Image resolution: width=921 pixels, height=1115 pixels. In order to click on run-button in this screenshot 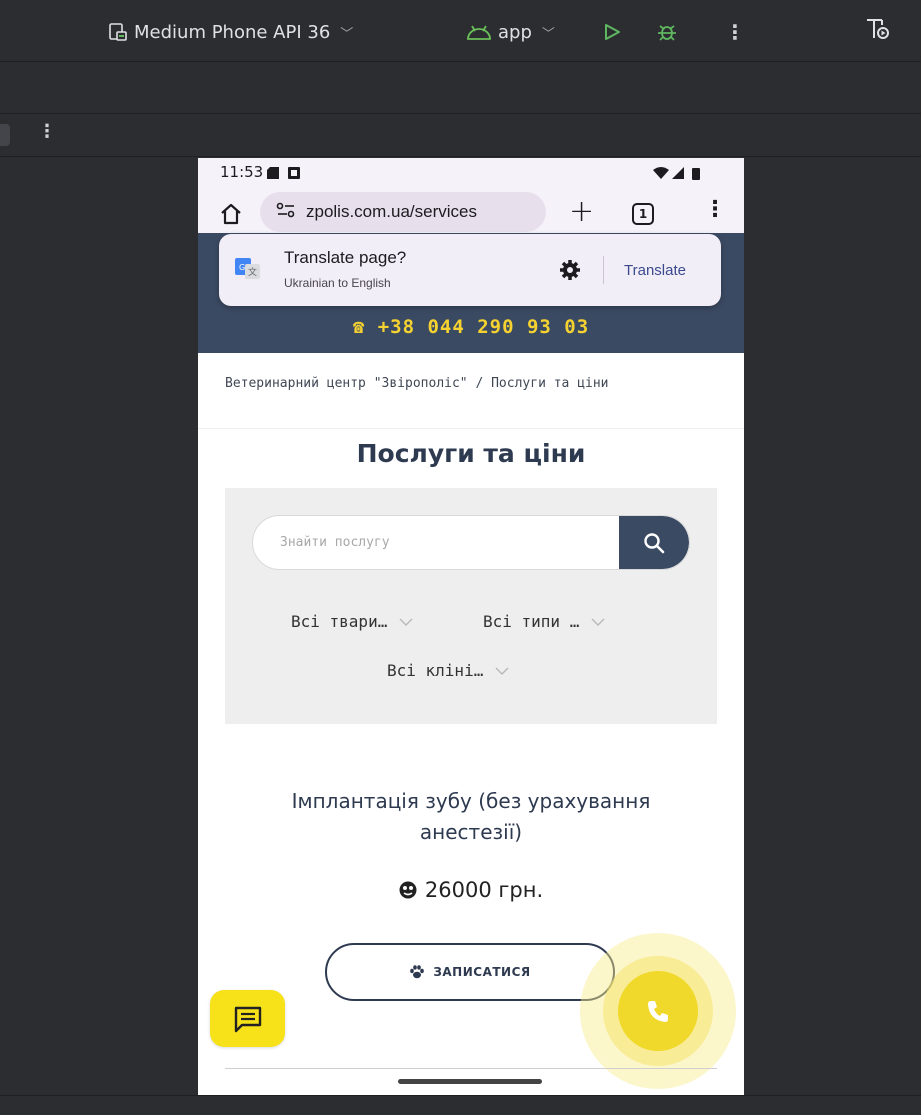, I will do `click(613, 32)`.